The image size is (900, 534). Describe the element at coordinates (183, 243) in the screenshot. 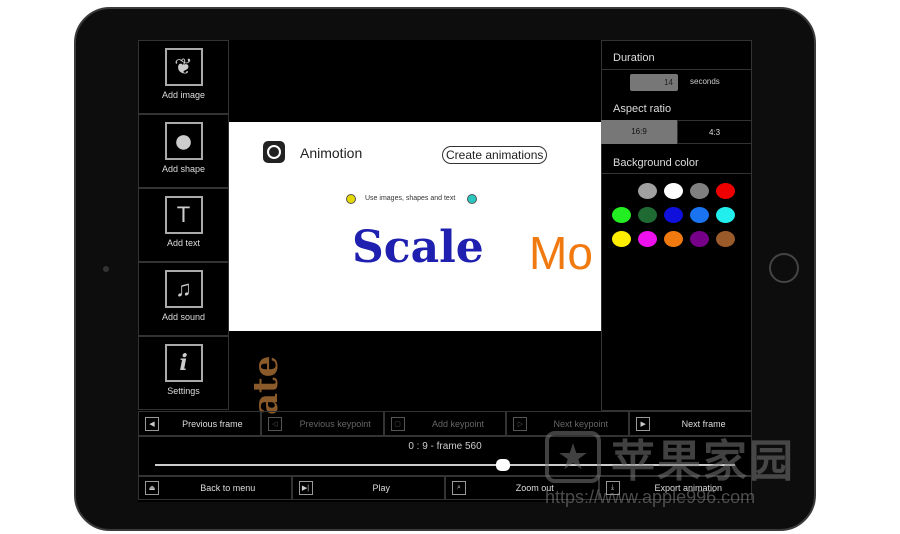

I see `tool-label: Add text` at that location.